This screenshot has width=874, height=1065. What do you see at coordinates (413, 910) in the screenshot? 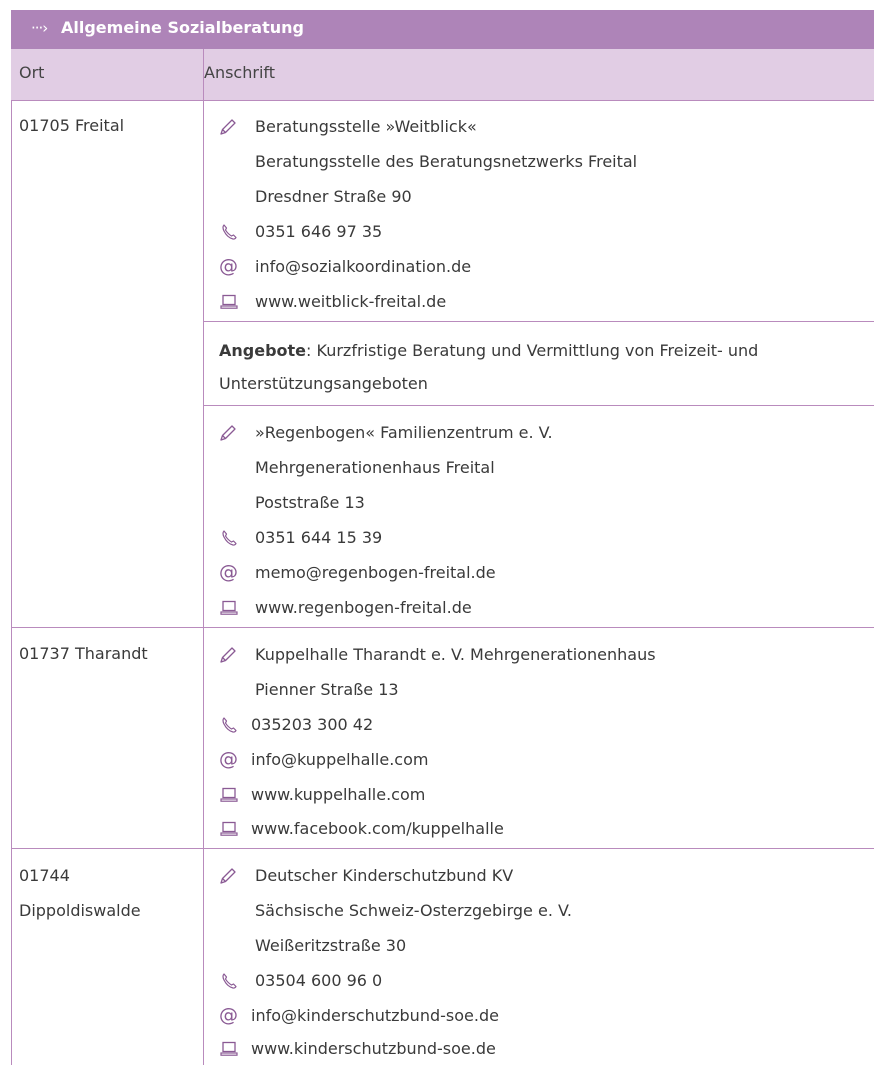
I see `entry-address-line: Sächsische Schweiz-Osterzgebirge e. V.` at bounding box center [413, 910].